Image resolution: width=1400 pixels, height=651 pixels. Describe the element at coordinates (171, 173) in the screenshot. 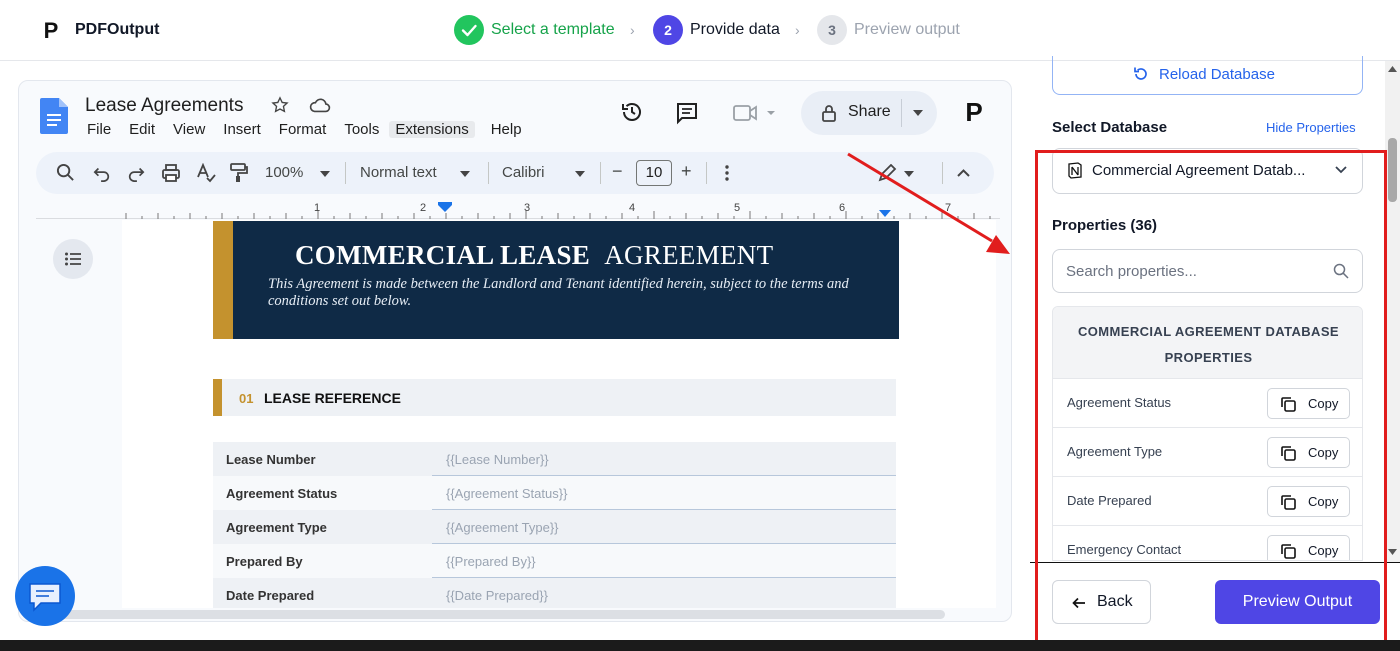

I see `print-icon` at that location.